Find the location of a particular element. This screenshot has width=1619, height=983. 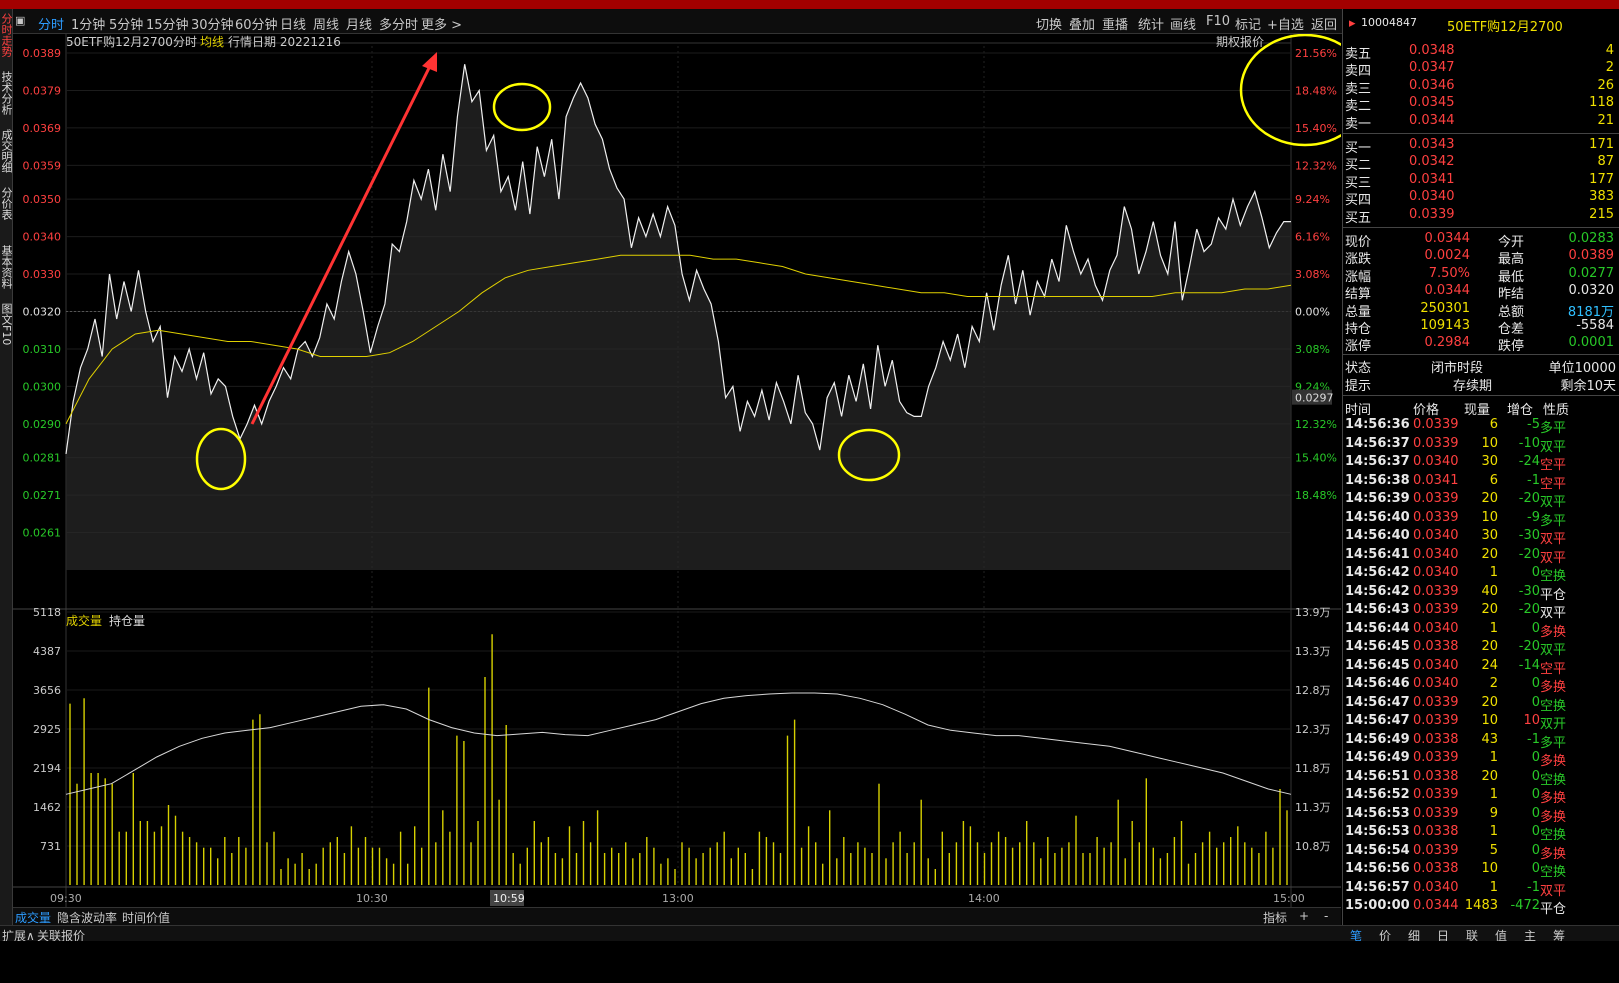

tick-row: 14:56:56 0.0338 10 0 空换 is located at coordinates (1481, 870).